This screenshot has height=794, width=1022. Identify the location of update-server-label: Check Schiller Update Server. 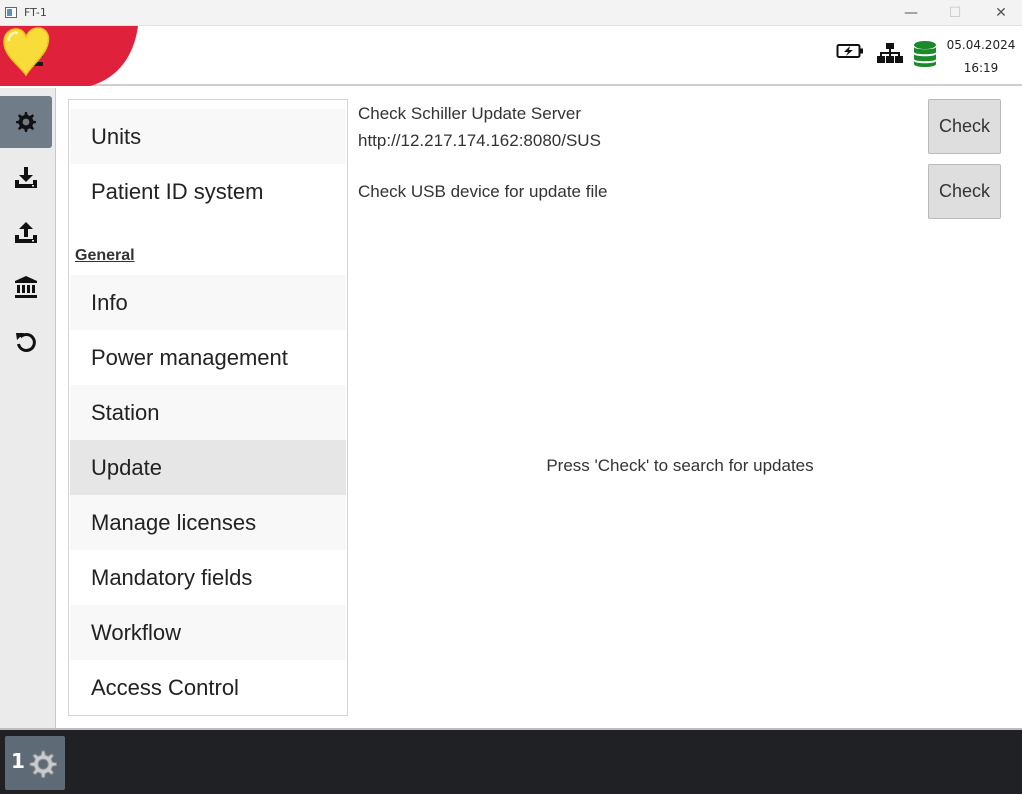
(469, 113).